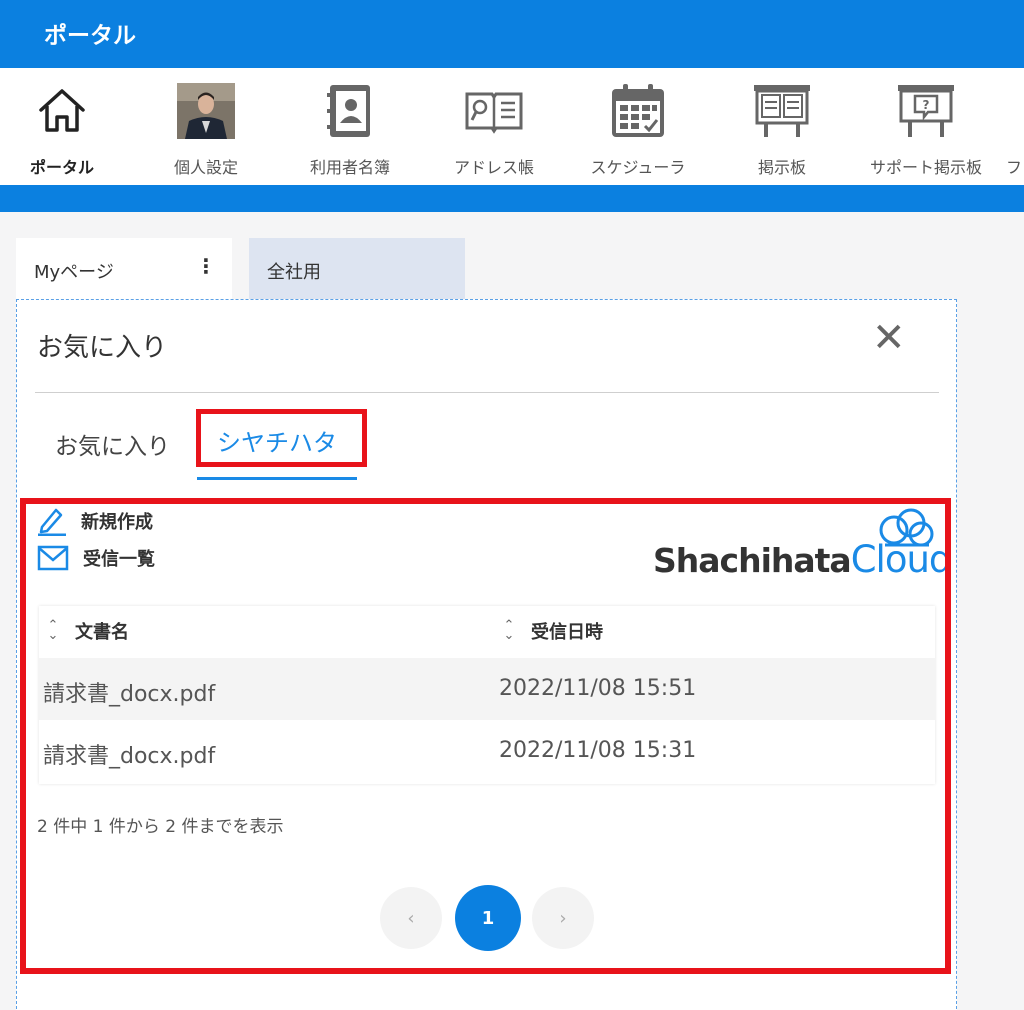 This screenshot has width=1024, height=1010. I want to click on tab-company-label: 全社用, so click(294, 272).